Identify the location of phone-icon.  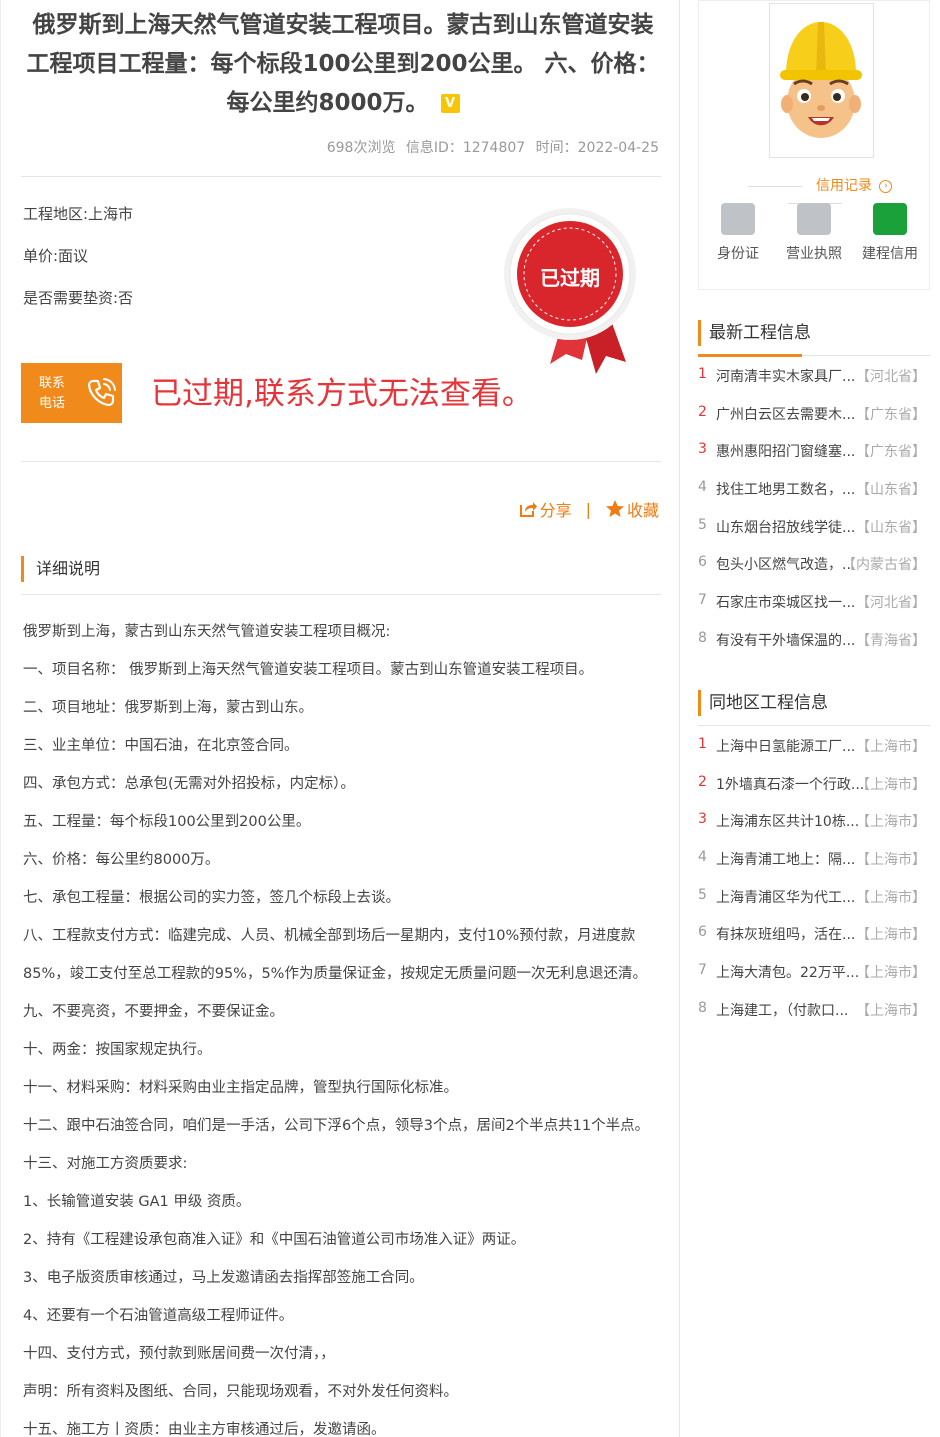
(101, 392).